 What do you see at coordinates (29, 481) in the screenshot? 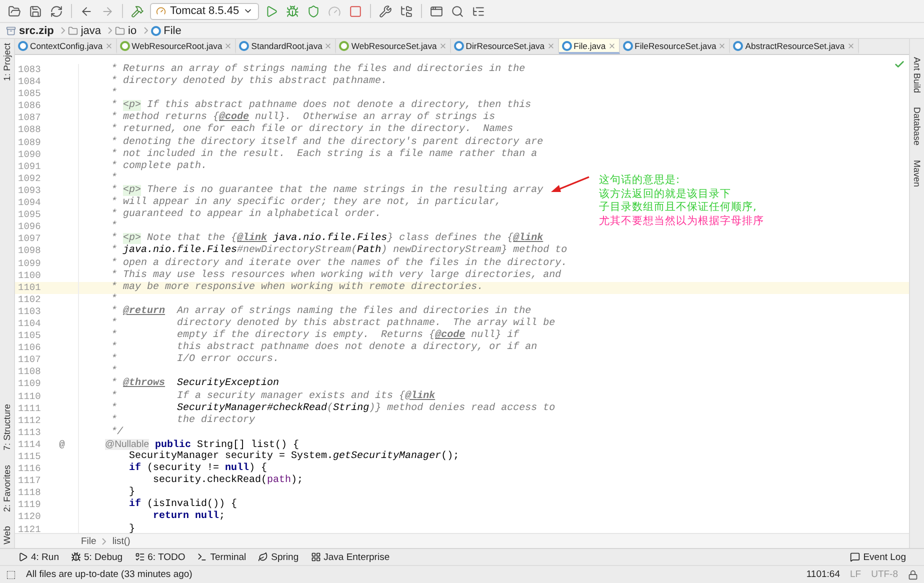
I see `line-number: 1117` at bounding box center [29, 481].